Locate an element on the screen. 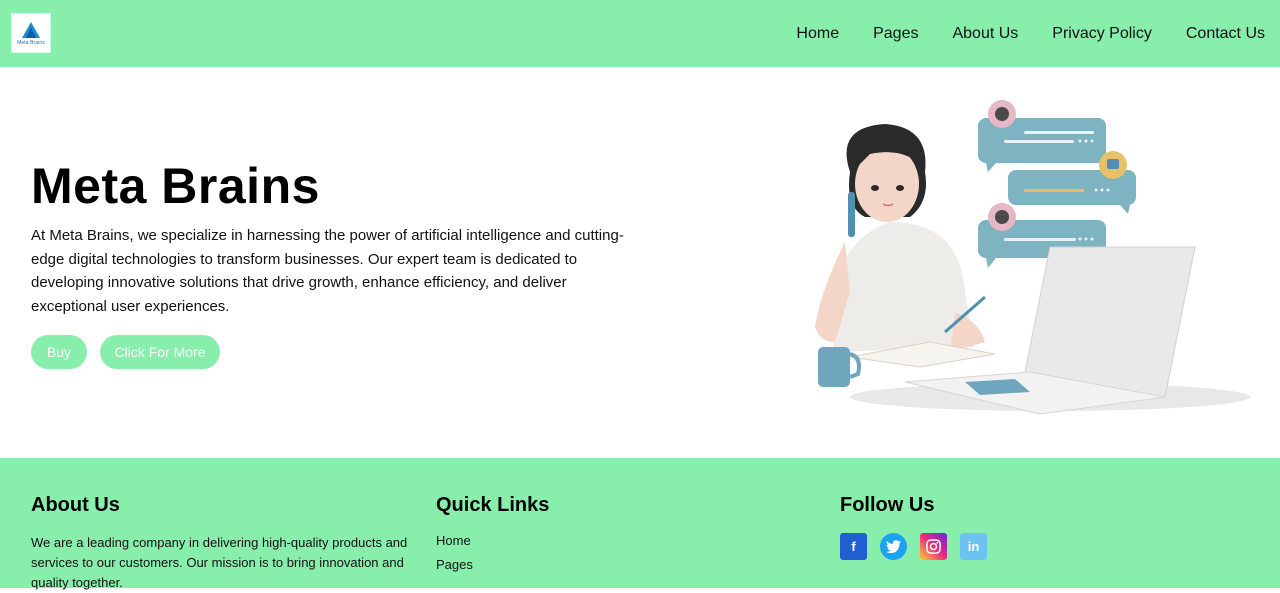 Image resolution: width=1280 pixels, height=593 pixels. click-for-more-button: Click For More is located at coordinates (160, 352).